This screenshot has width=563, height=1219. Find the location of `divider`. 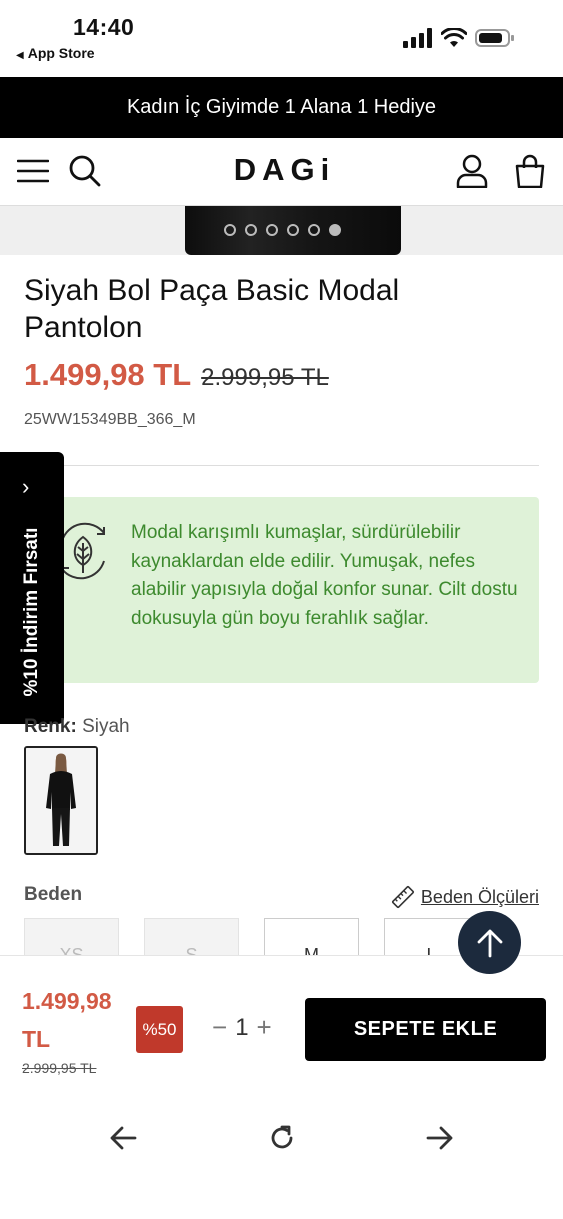

divider is located at coordinates (281, 465).